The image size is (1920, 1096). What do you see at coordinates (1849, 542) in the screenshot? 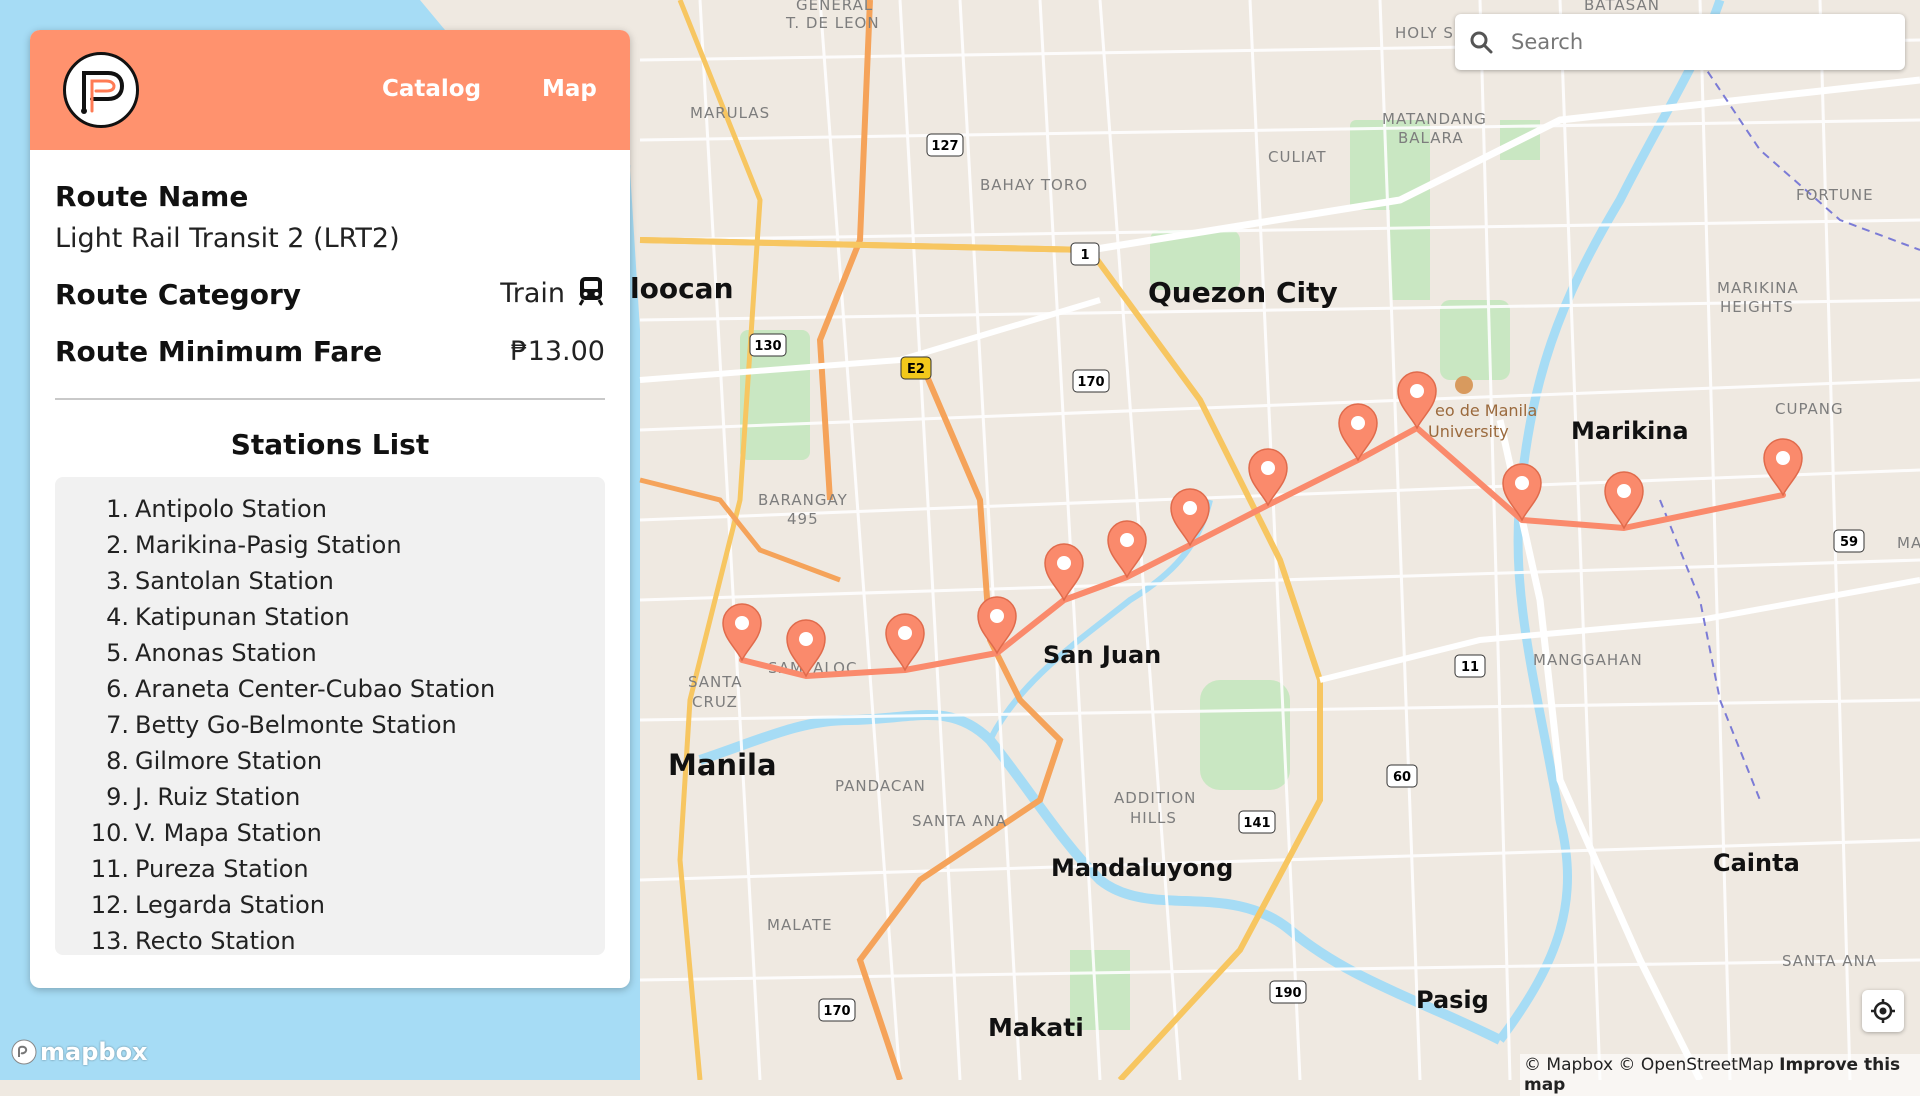
I see `svg-text: 59` at bounding box center [1849, 542].